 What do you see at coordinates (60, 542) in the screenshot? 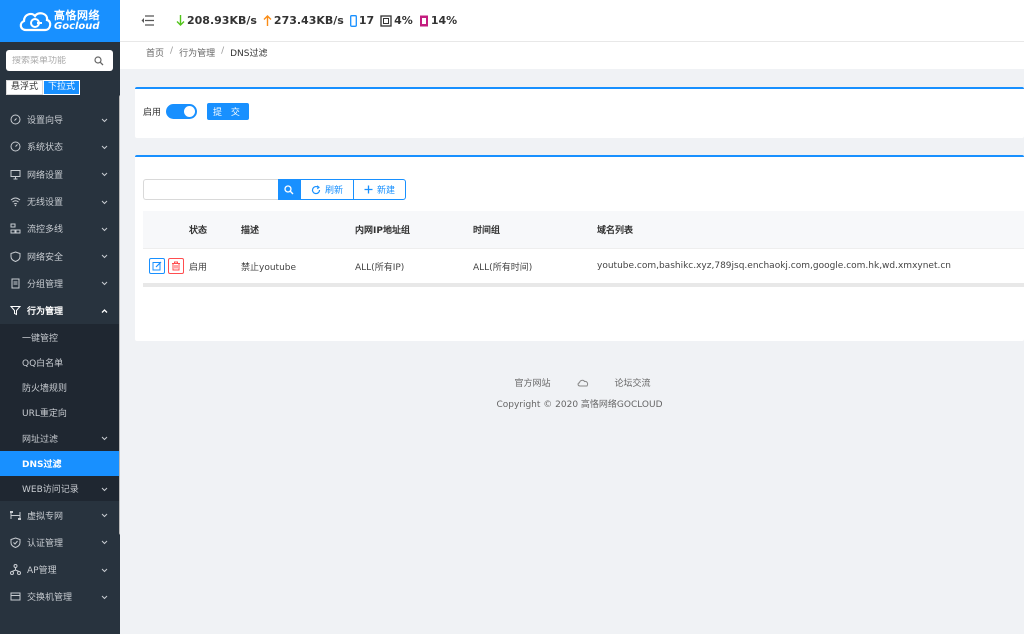
I see `sidebar-item-auth-management: 认证管理` at bounding box center [60, 542].